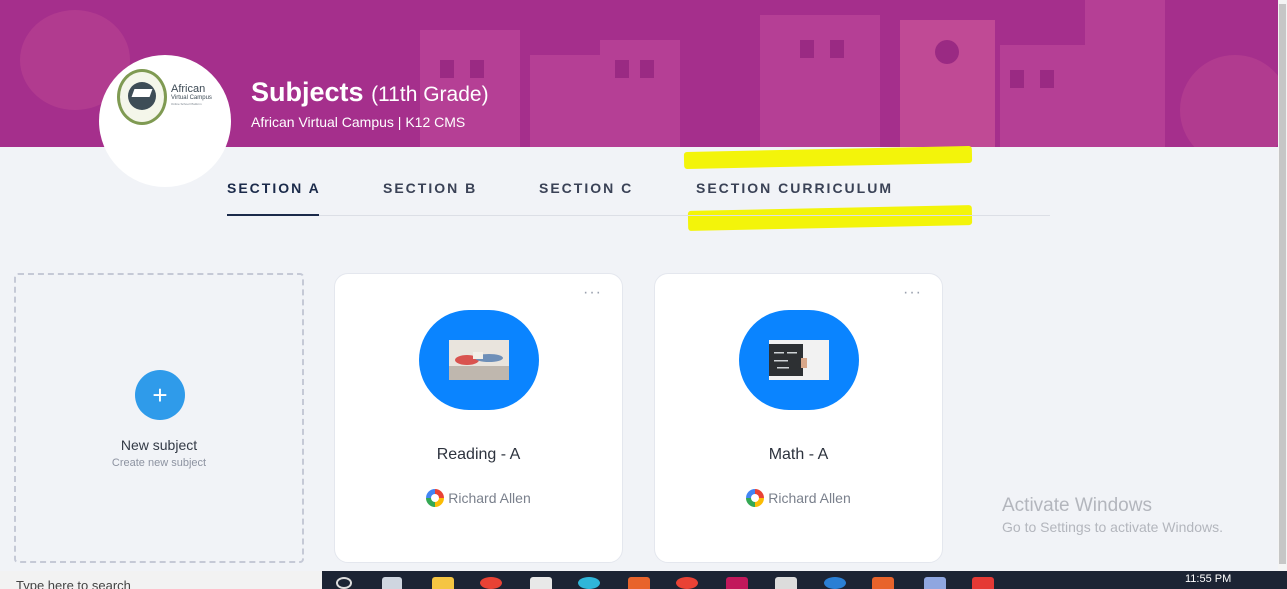  Describe the element at coordinates (430, 188) in the screenshot. I see `tab-section-b: SECTION B` at that location.